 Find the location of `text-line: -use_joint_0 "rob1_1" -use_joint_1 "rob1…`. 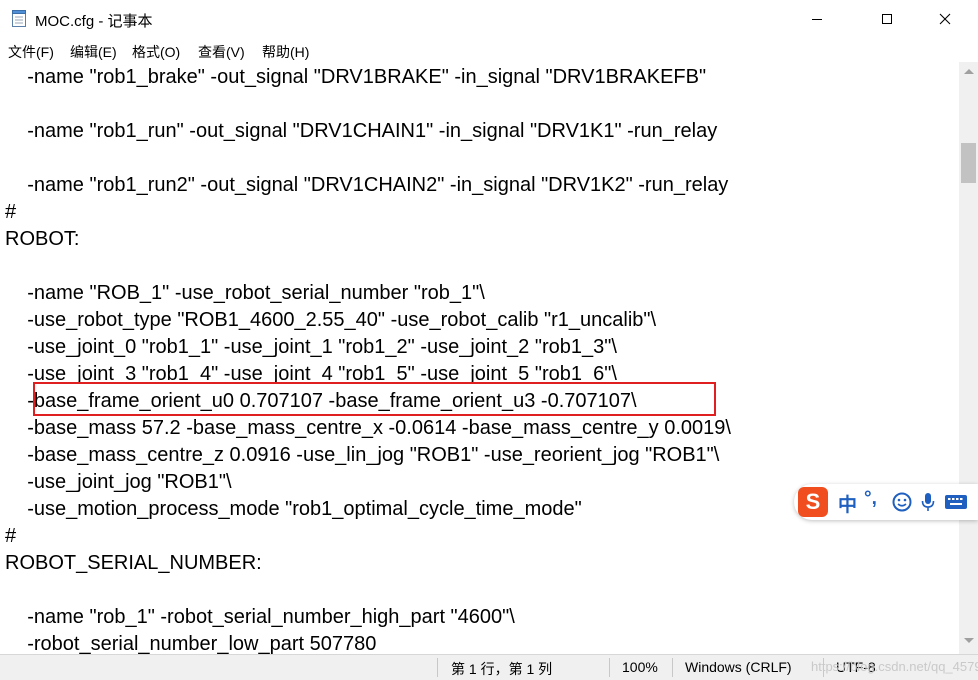

text-line: -use_joint_0 "rob1_1" -use_joint_1 "rob1… is located at coordinates (311, 347).